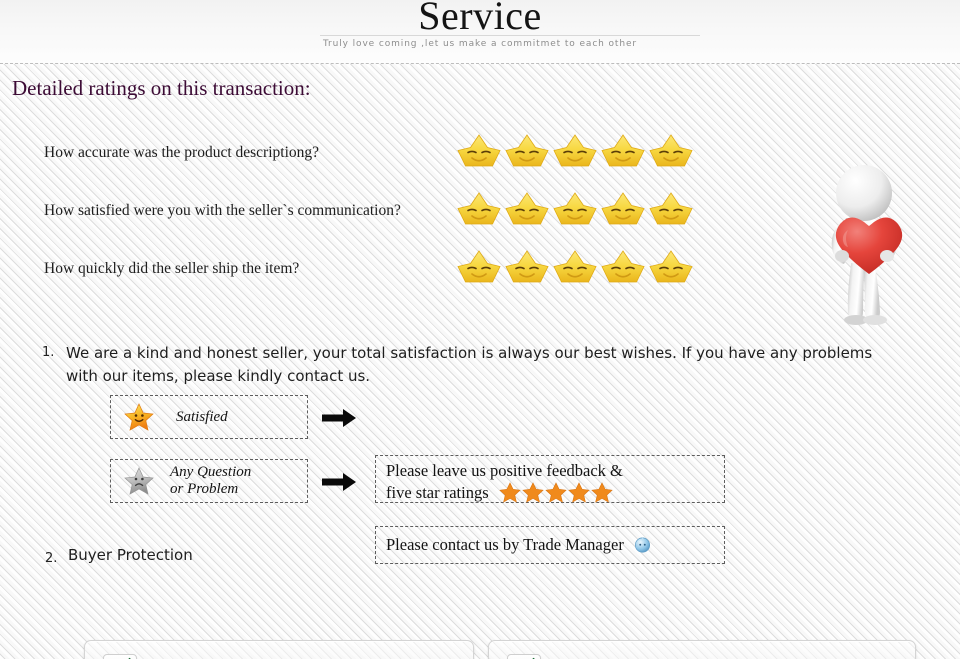 The width and height of the screenshot is (960, 659). Describe the element at coordinates (51, 558) in the screenshot. I see `list-number: 2.` at that location.